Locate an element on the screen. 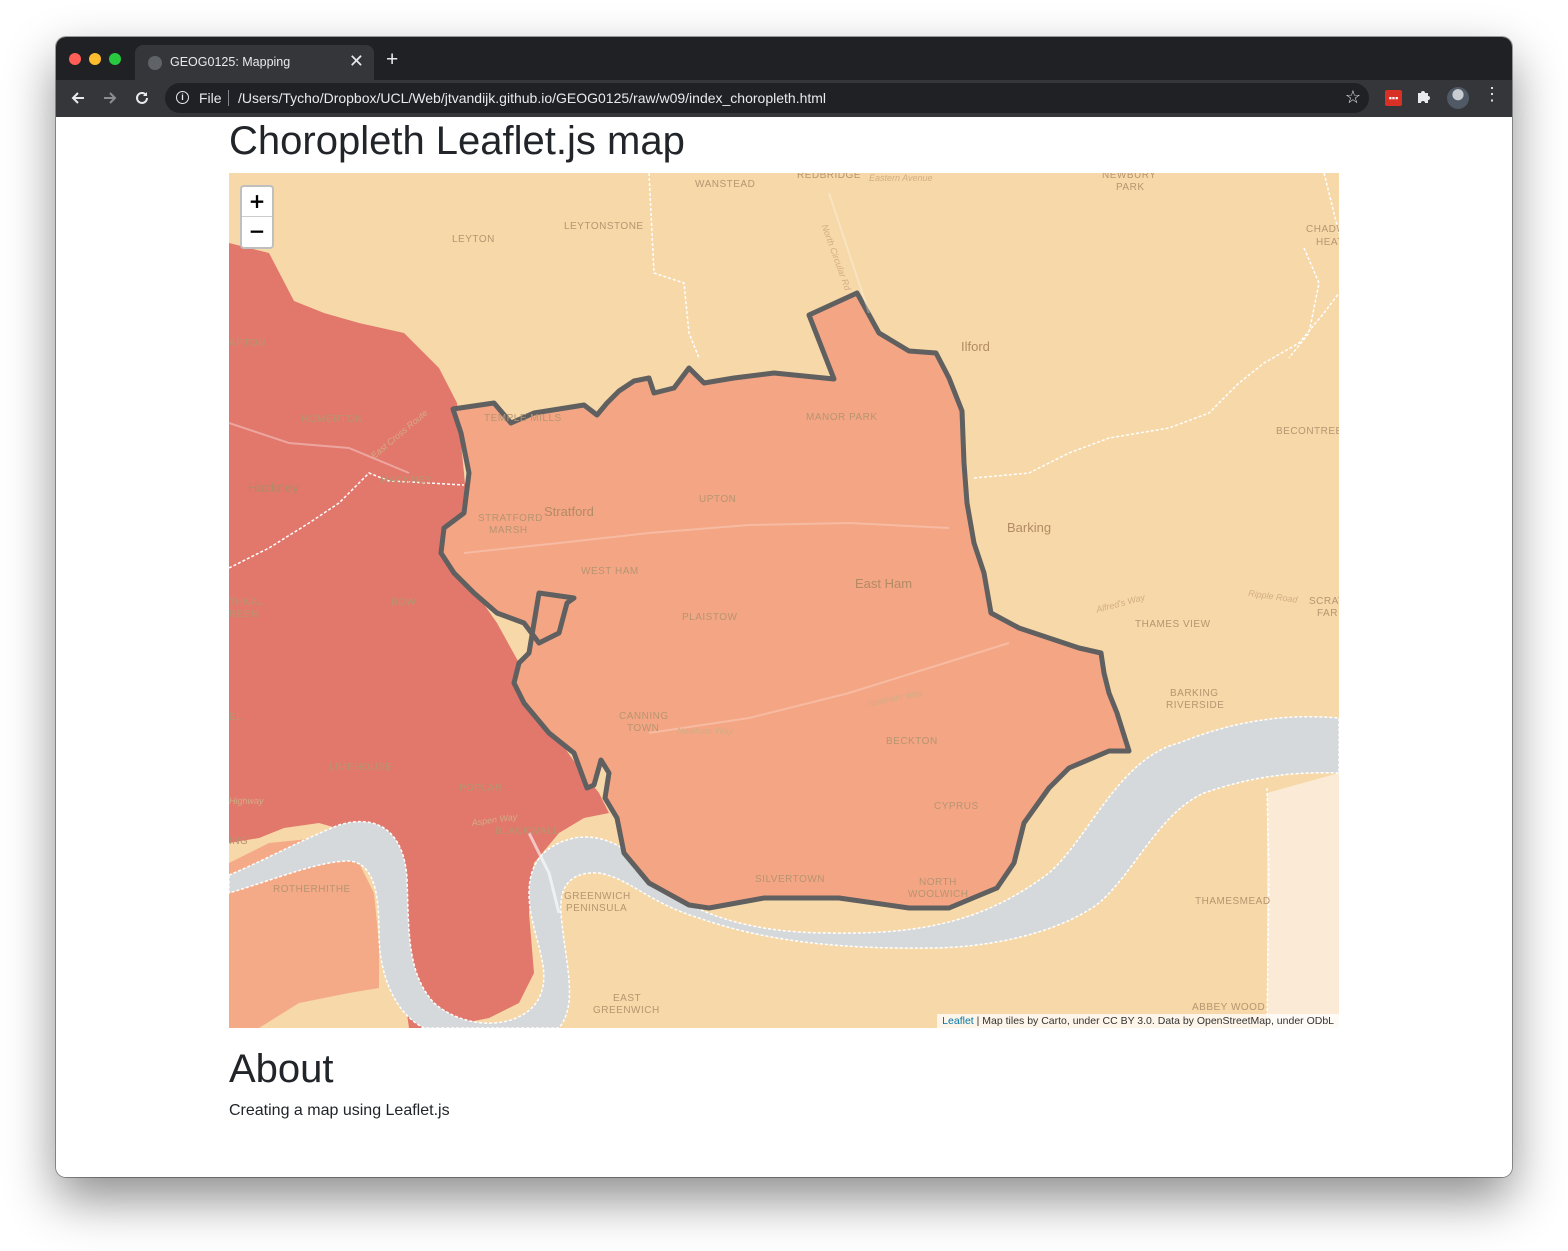 Image resolution: width=1568 pixels, height=1251 pixels. map-label: SILVERTOWN is located at coordinates (790, 879).